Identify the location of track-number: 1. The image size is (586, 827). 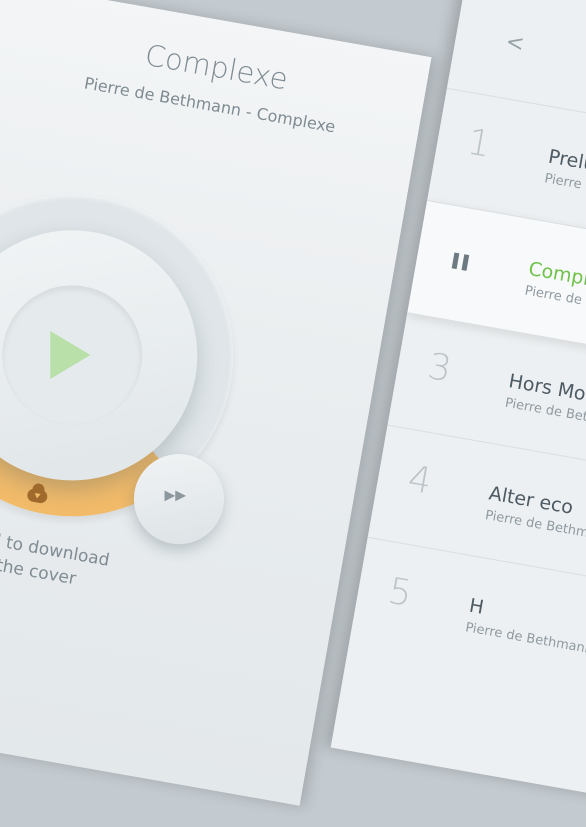
(479, 143).